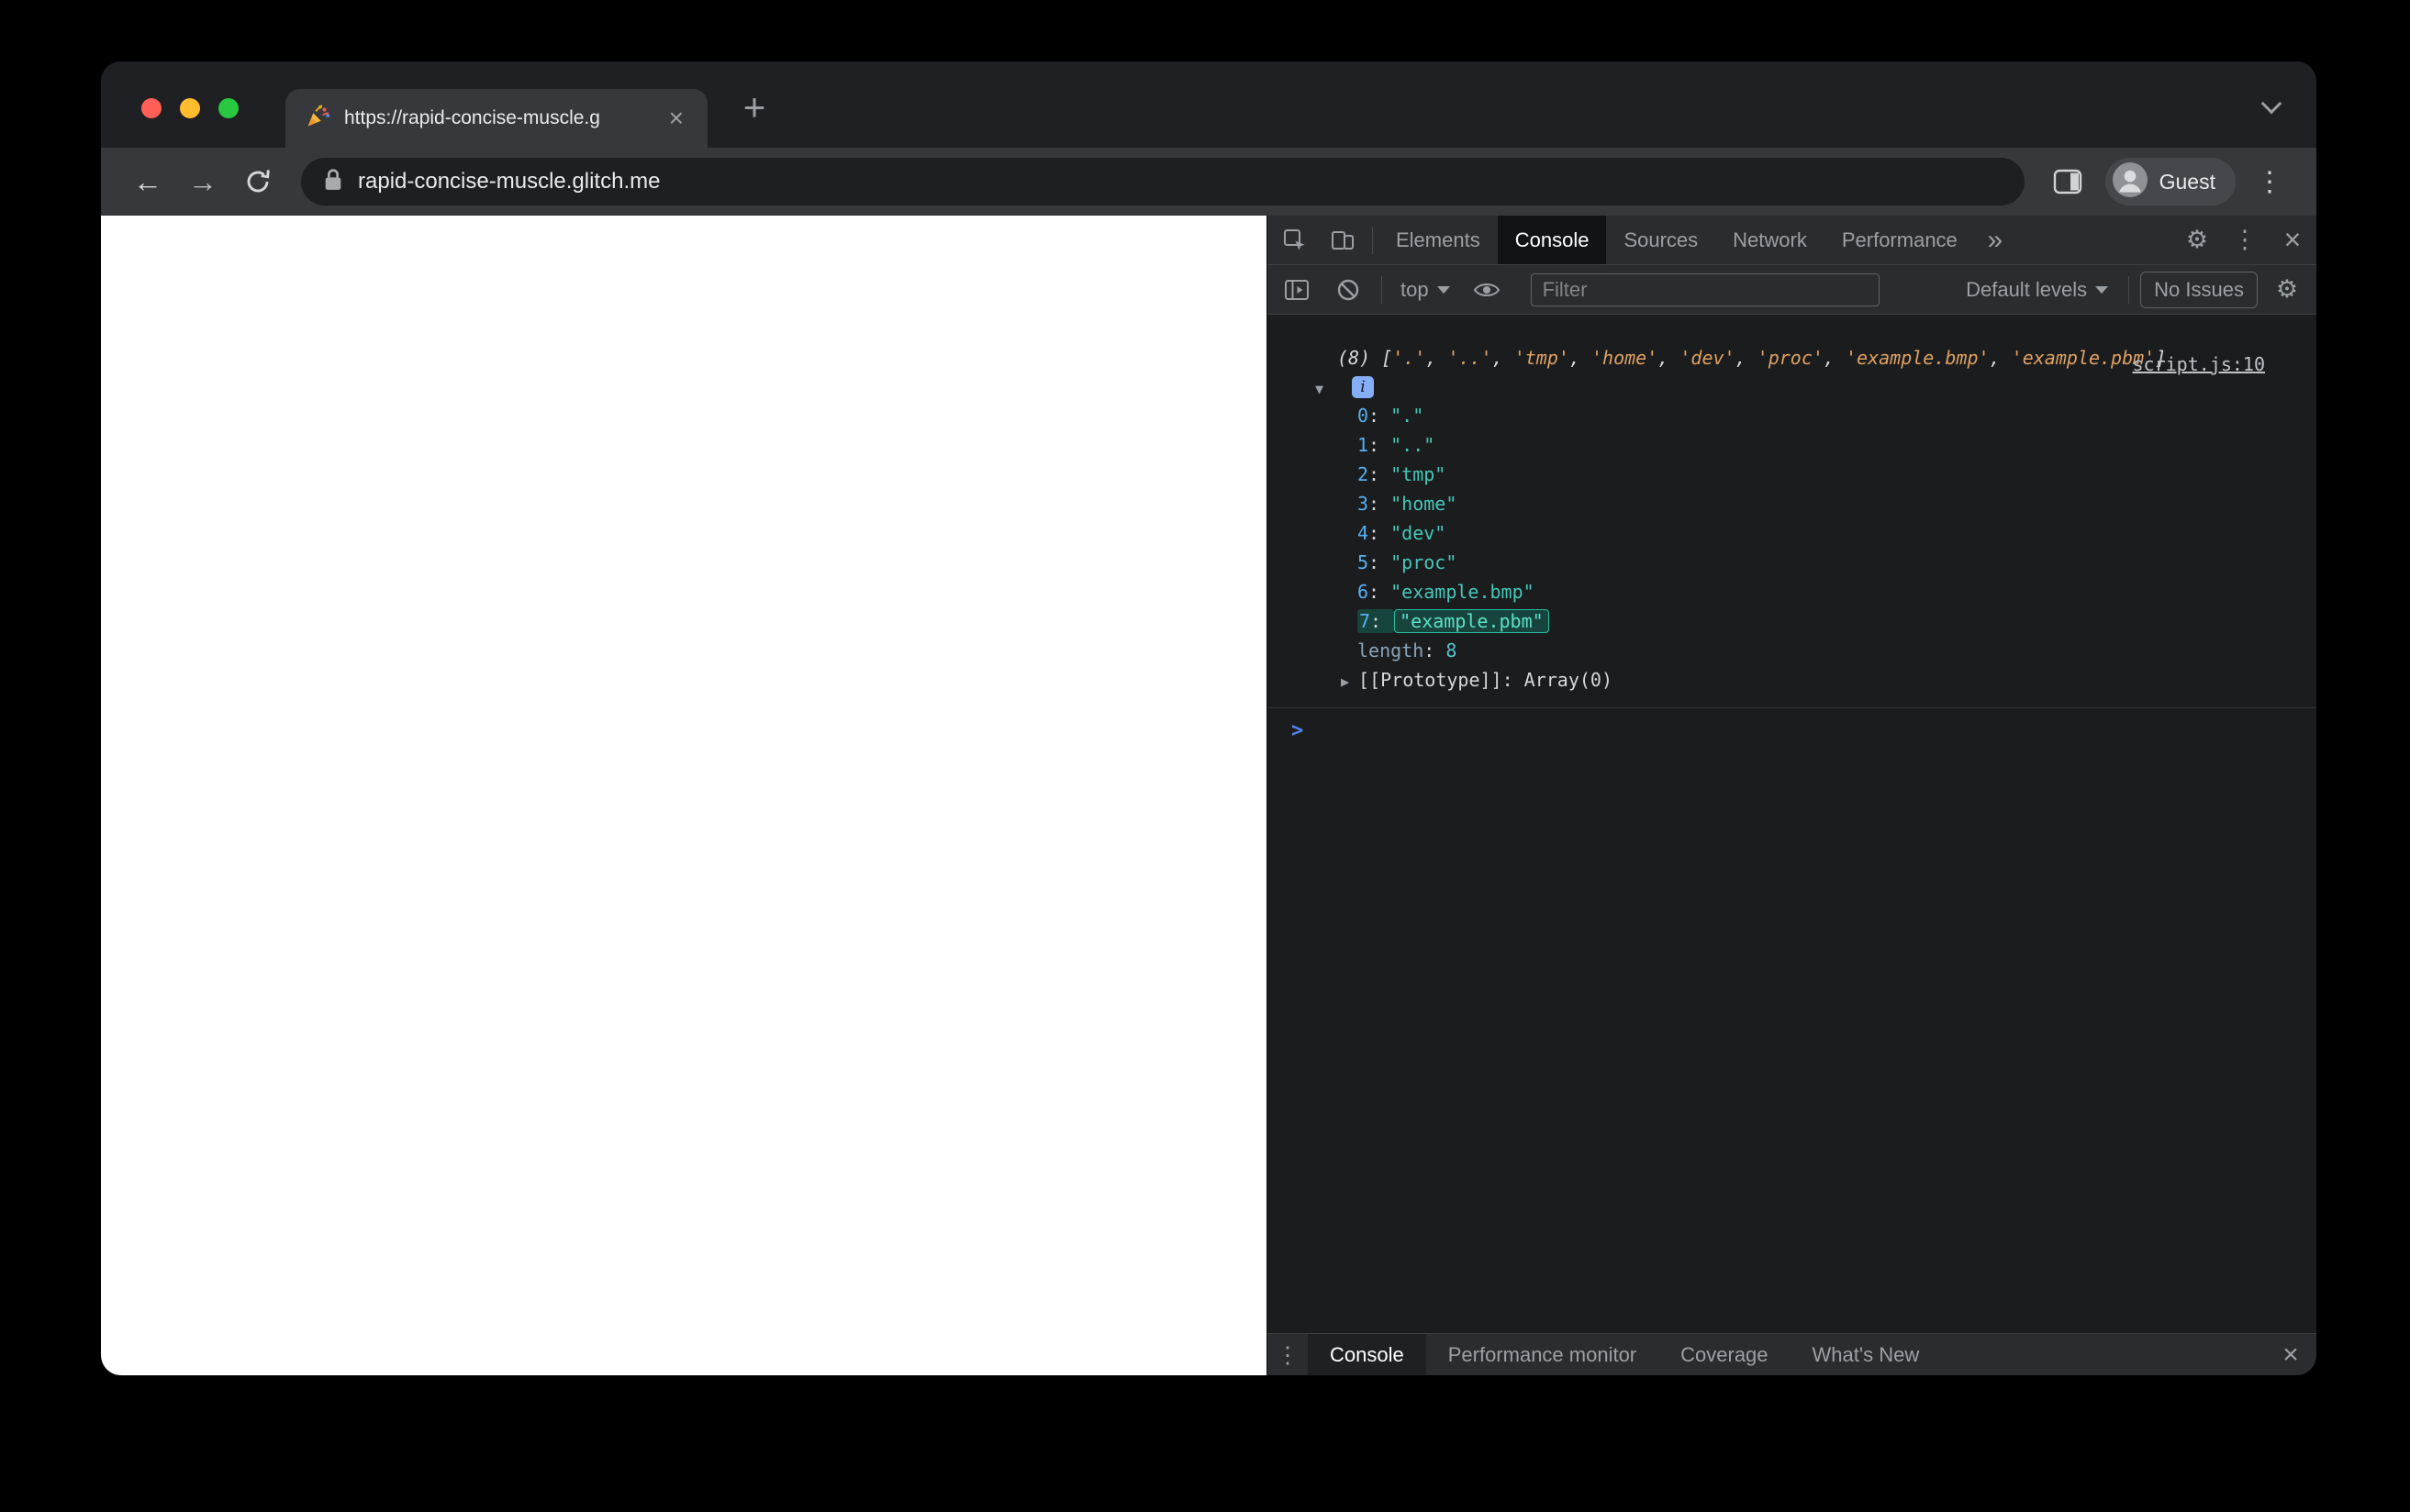 This screenshot has width=2410, height=1512. I want to click on array-entry-row: 4: "dev", so click(1401, 533).